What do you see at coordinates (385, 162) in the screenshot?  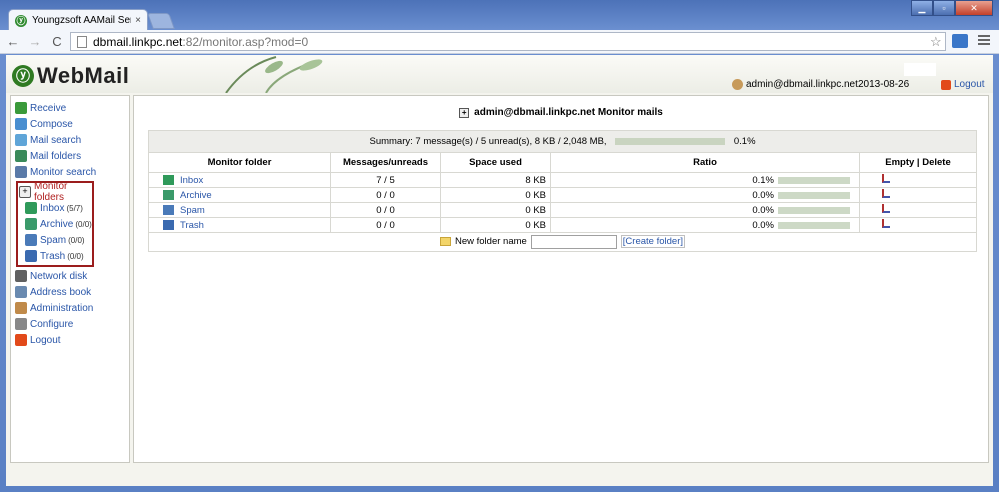 I see `col-messages: Messages/unreads` at bounding box center [385, 162].